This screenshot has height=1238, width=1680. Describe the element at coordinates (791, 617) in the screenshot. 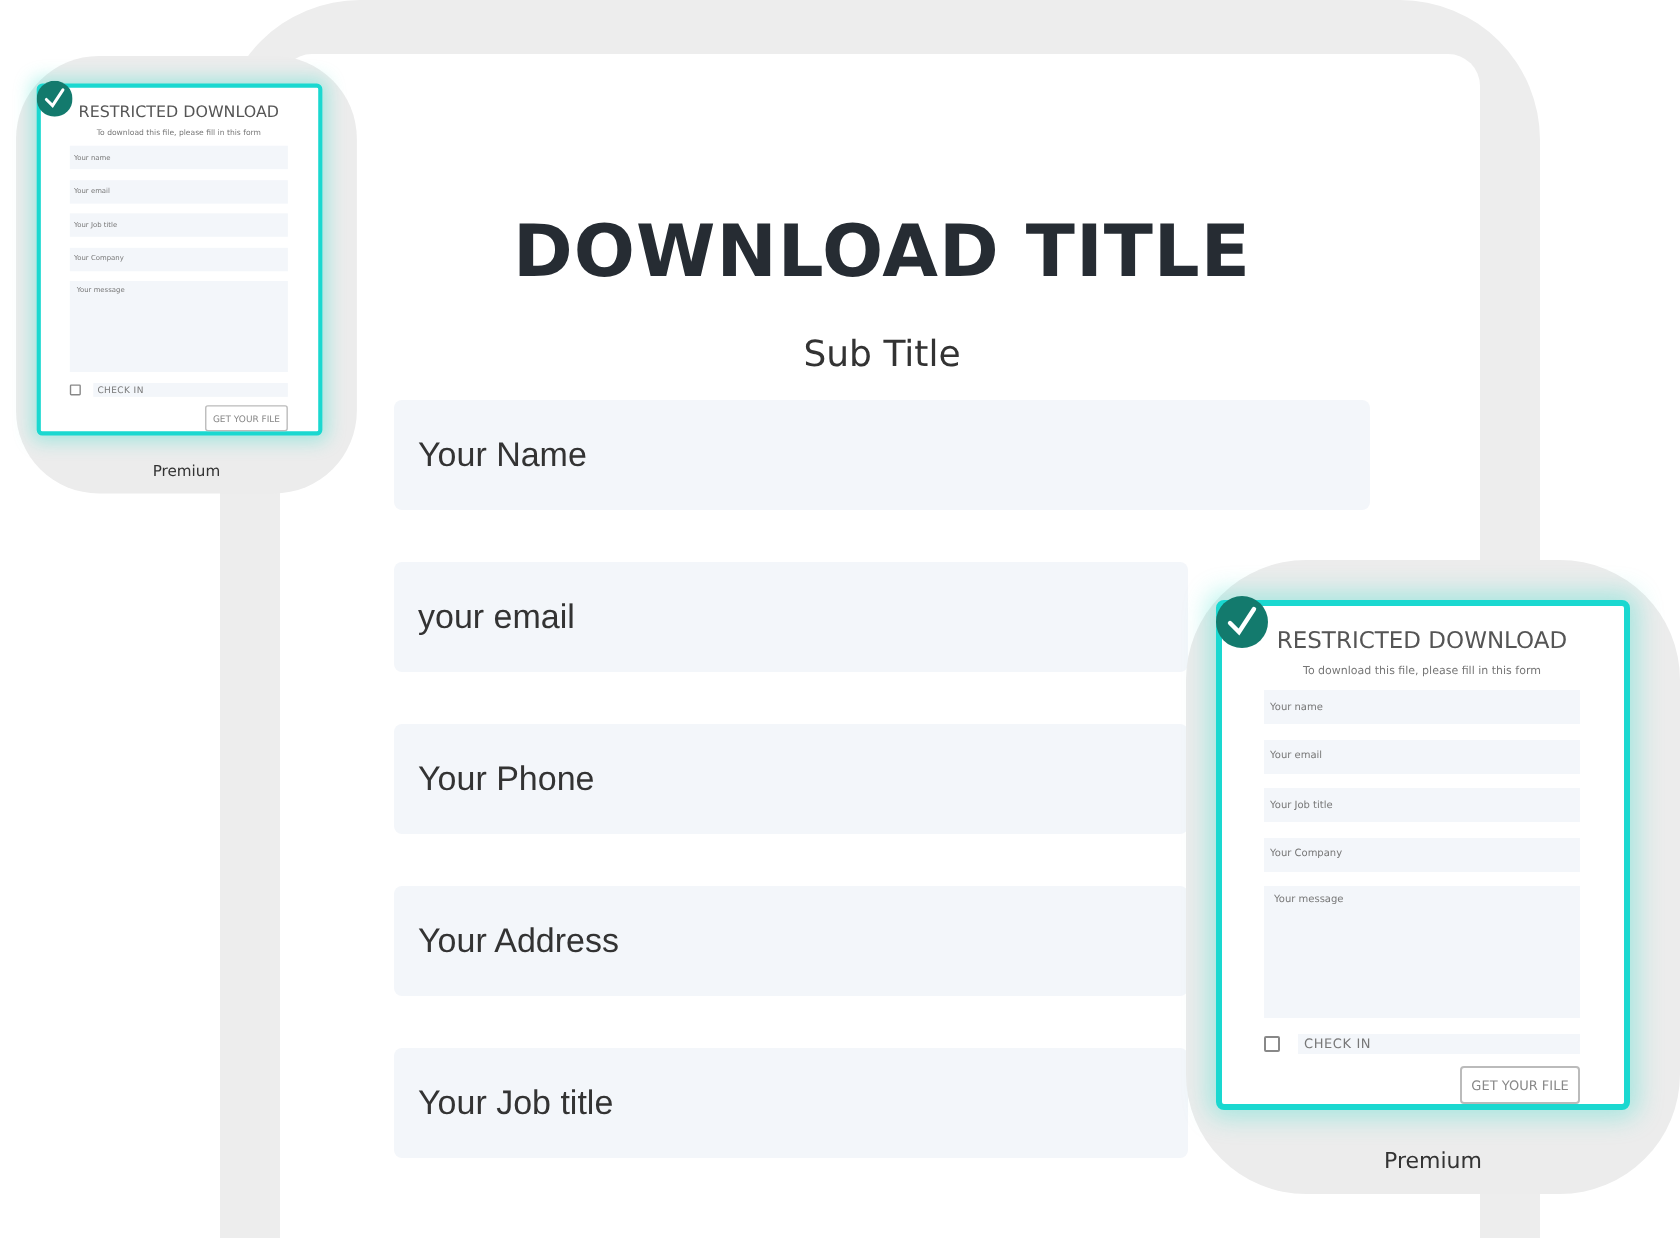

I see `input-field: your email` at that location.